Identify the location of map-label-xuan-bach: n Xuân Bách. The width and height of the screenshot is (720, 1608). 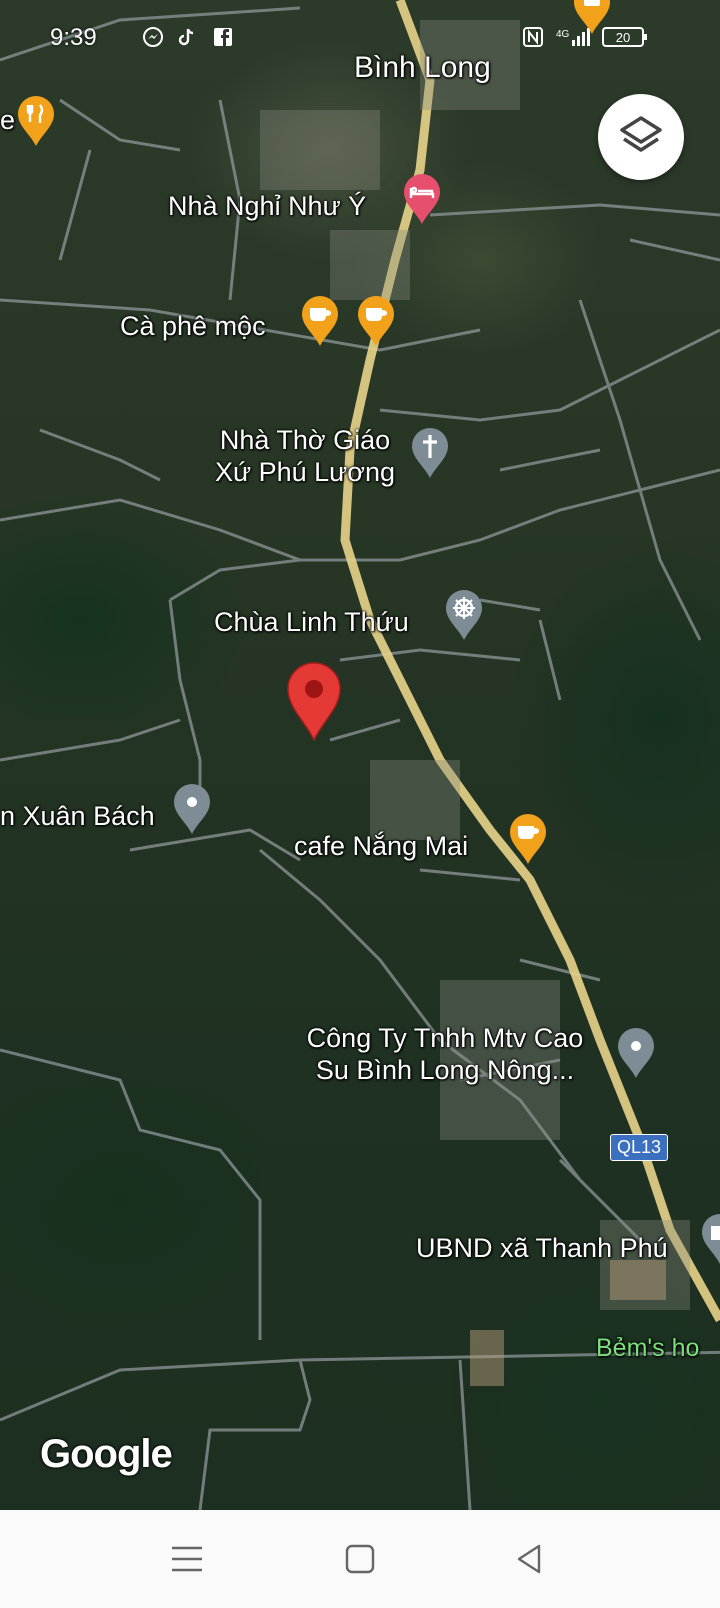
(77, 816).